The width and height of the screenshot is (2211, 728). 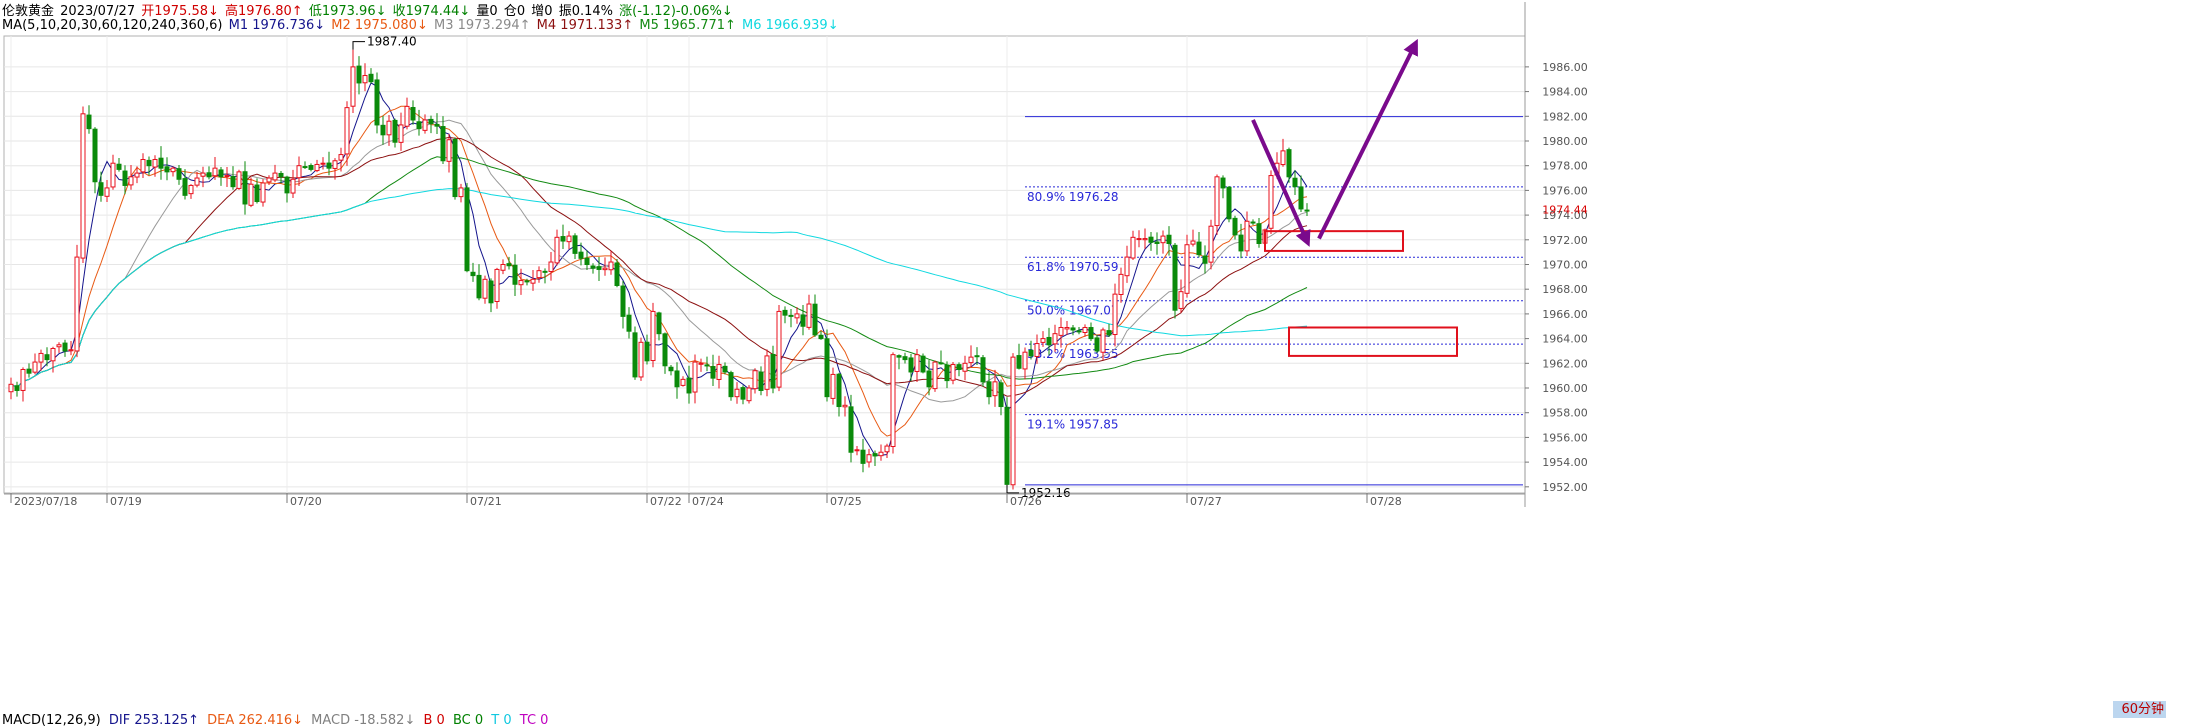 I want to click on price-tick-label: 1960.00, so click(x=1565, y=388).